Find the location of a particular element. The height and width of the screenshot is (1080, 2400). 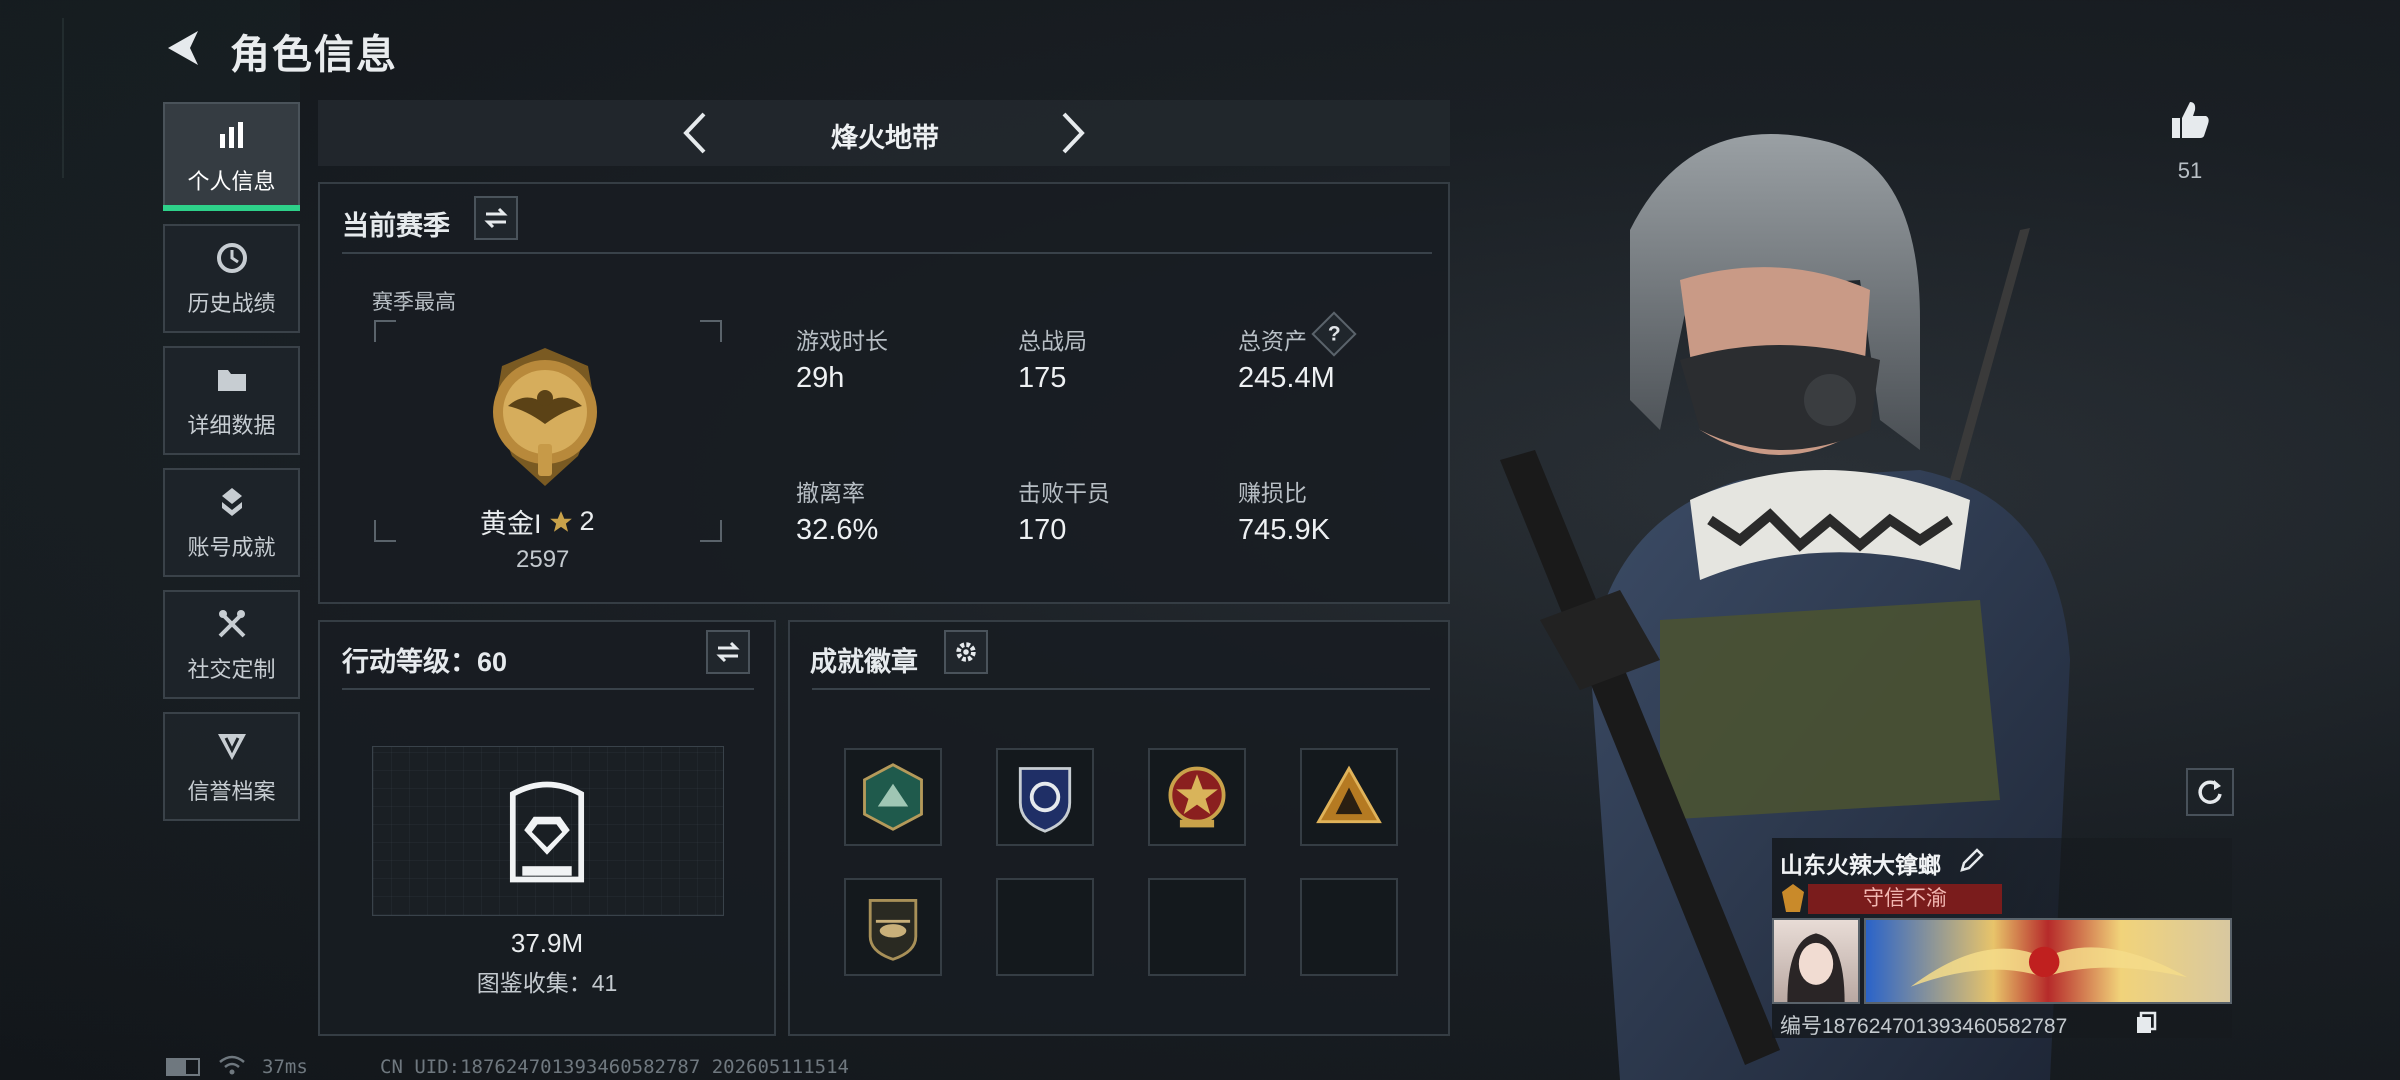

mode-title: 烽火地带 is located at coordinates (885, 138).